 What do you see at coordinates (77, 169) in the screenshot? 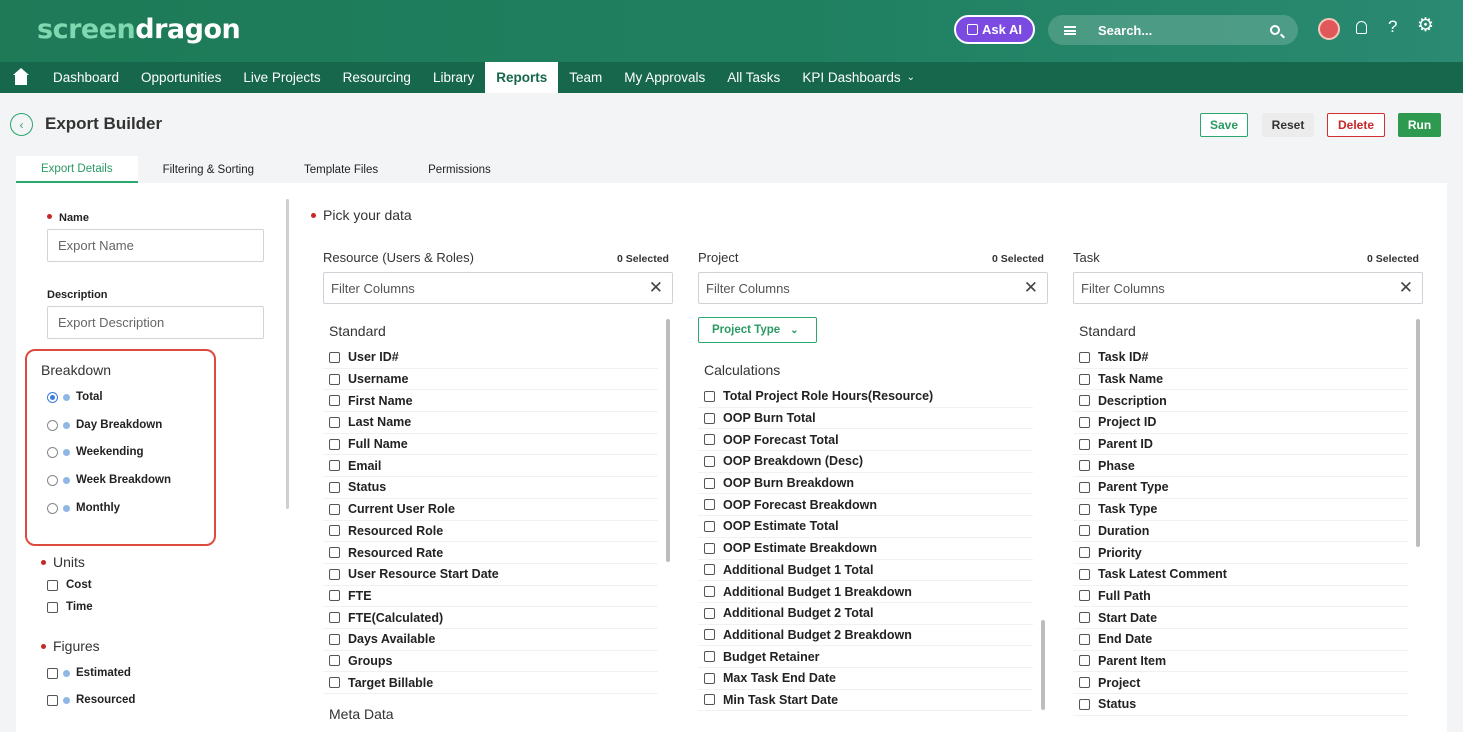
I see `tab-export-details: Export Details` at bounding box center [77, 169].